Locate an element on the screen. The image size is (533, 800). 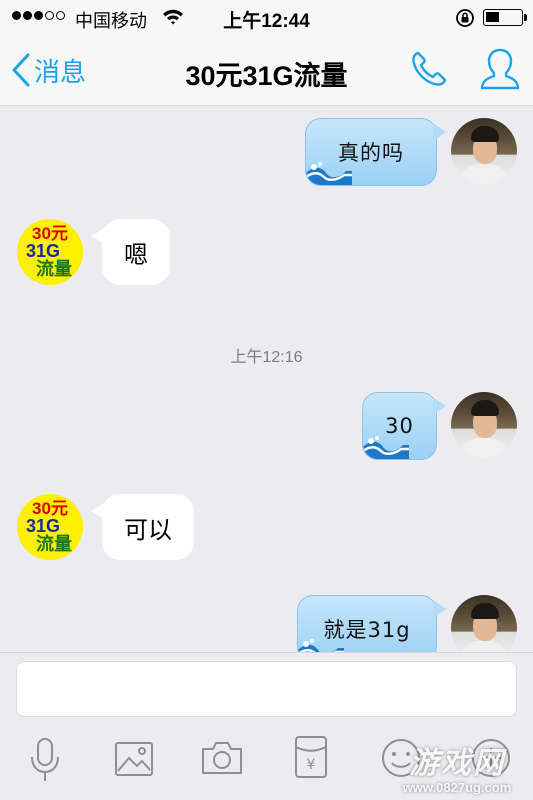
phone-icon is located at coordinates (429, 68).